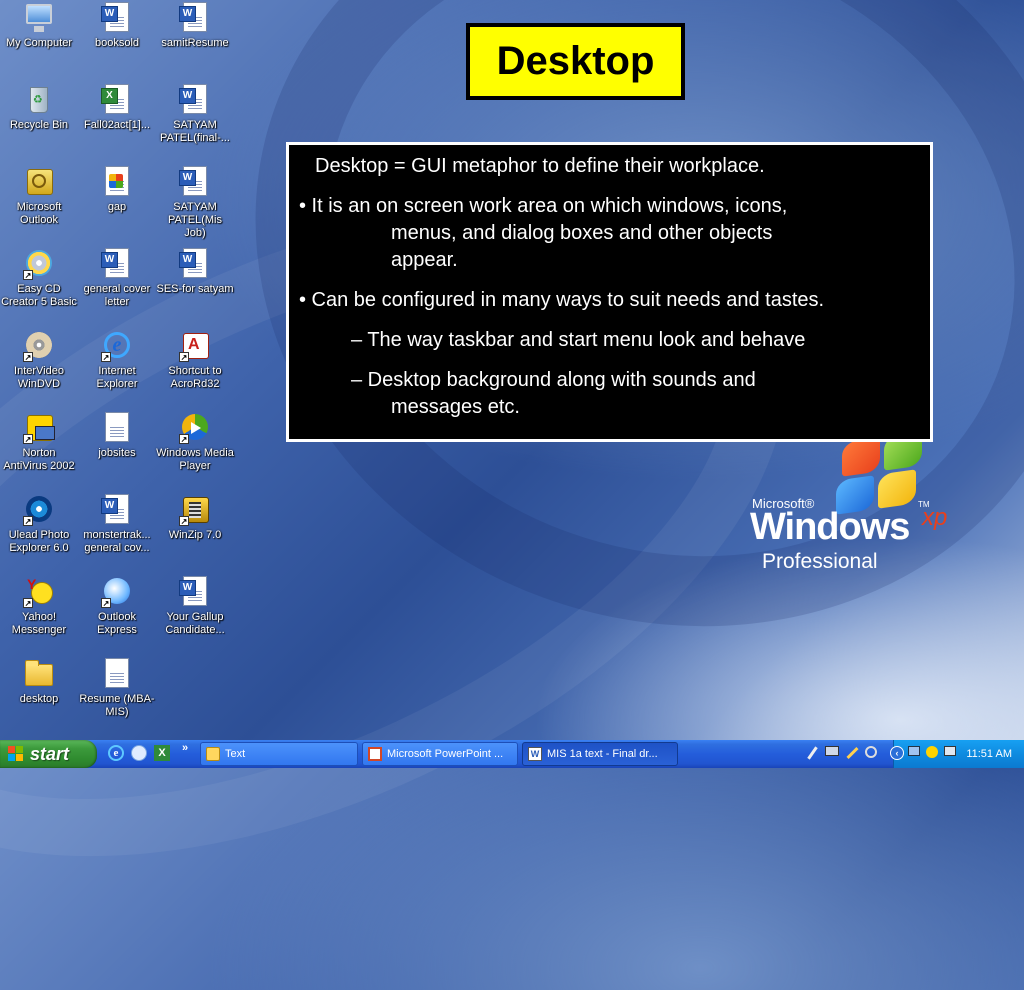  I want to click on desktop-icon-label: Recycle Bin, so click(39, 125).